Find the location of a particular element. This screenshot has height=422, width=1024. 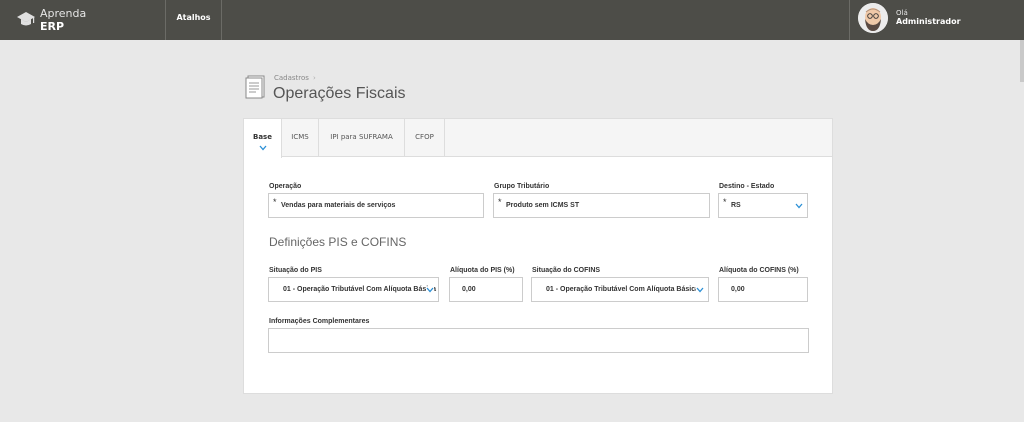

grupo-tributario-field: * Produto sem ICMS ST is located at coordinates (601, 205).